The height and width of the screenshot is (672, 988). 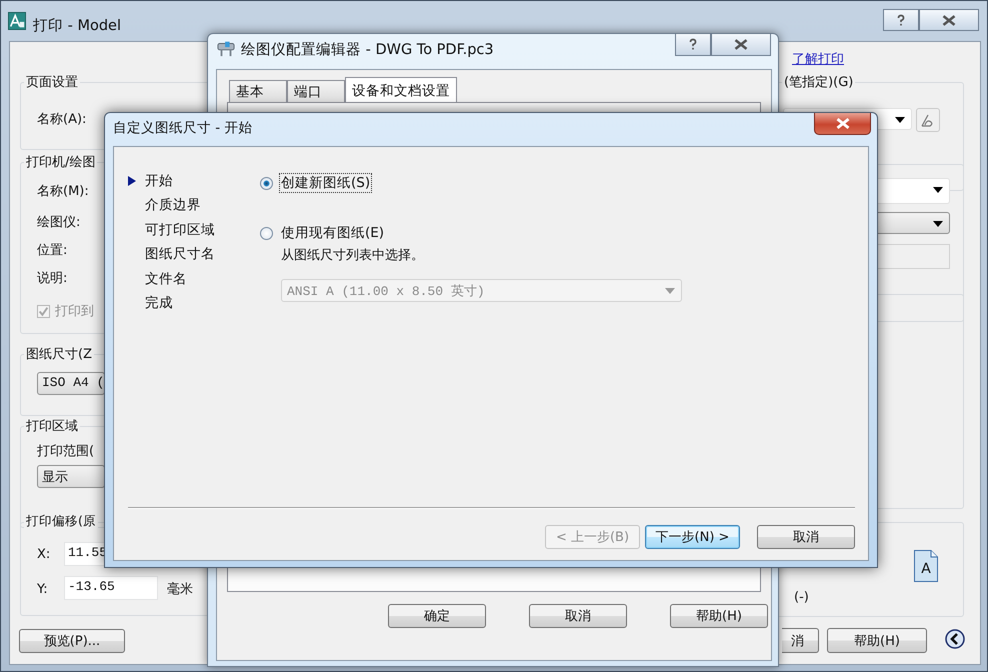 What do you see at coordinates (77, 26) in the screenshot?
I see `window-title: 打印 - Model` at bounding box center [77, 26].